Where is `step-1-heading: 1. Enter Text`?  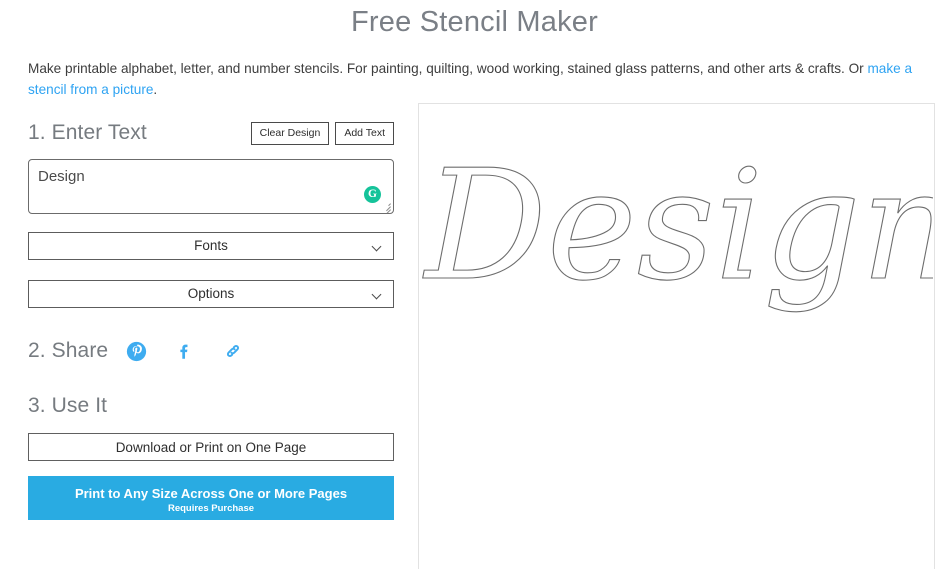
step-1-heading: 1. Enter Text is located at coordinates (87, 132).